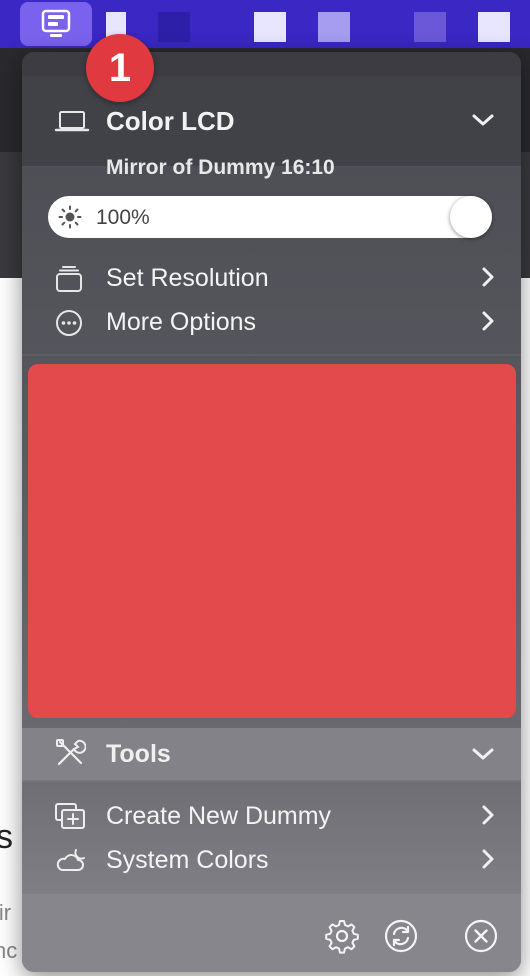  Describe the element at coordinates (271, 754) in the screenshot. I see `tools-section-header: Tools` at that location.